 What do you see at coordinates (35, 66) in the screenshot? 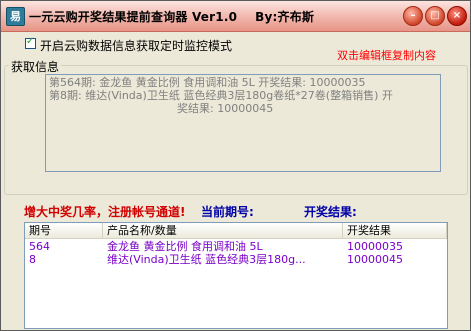
I see `fetch-info-group-title: 获取信息` at bounding box center [35, 66].